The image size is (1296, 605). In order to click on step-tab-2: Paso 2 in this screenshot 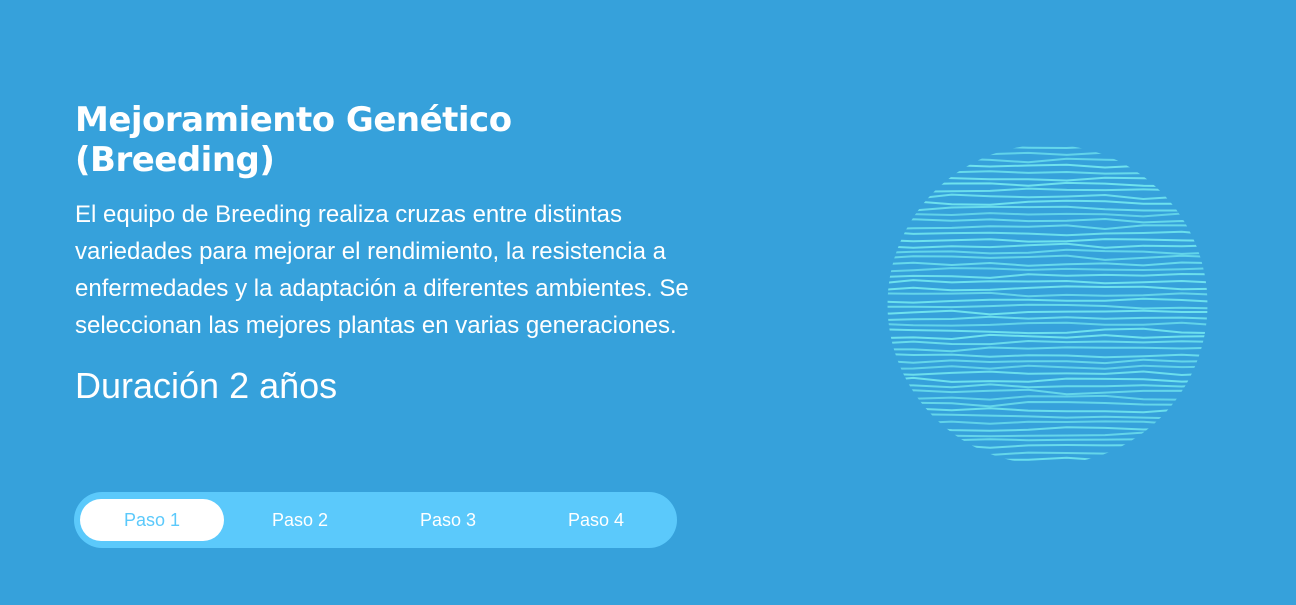, I will do `click(300, 520)`.